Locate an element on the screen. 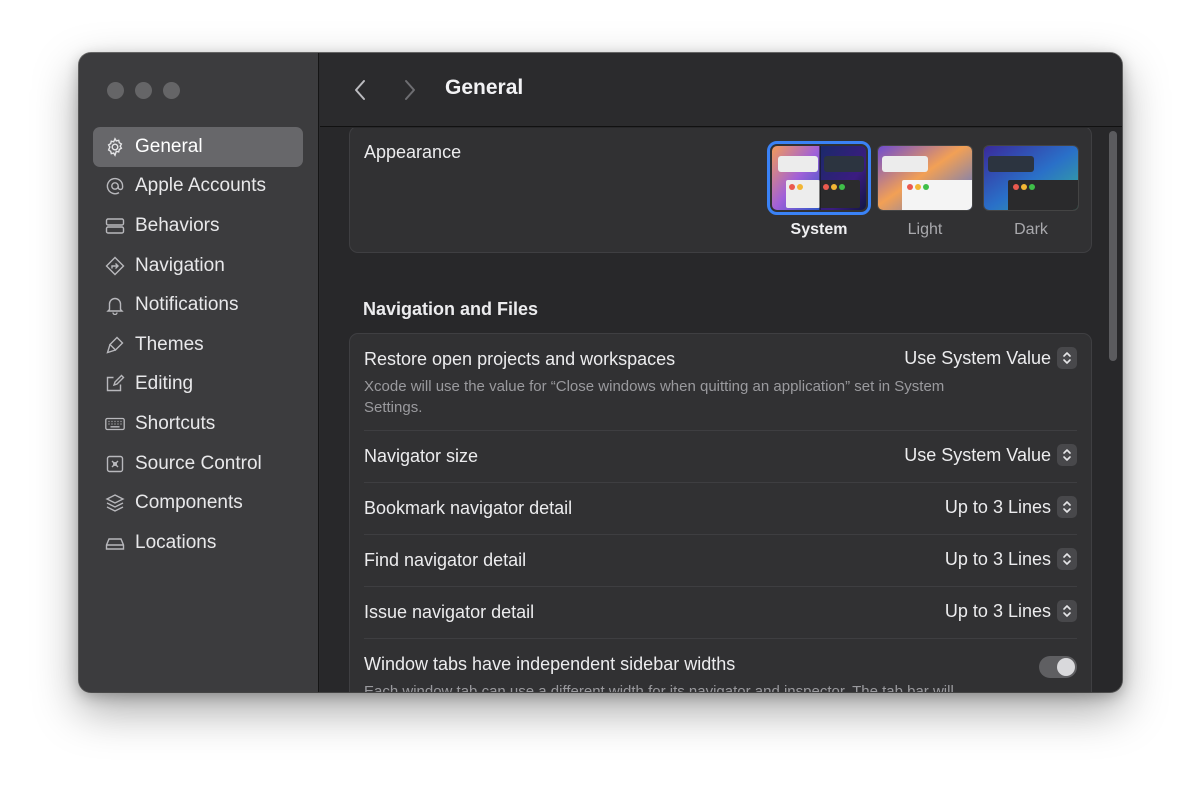 This screenshot has width=1200, height=796. behaviors-icon is located at coordinates (115, 226).